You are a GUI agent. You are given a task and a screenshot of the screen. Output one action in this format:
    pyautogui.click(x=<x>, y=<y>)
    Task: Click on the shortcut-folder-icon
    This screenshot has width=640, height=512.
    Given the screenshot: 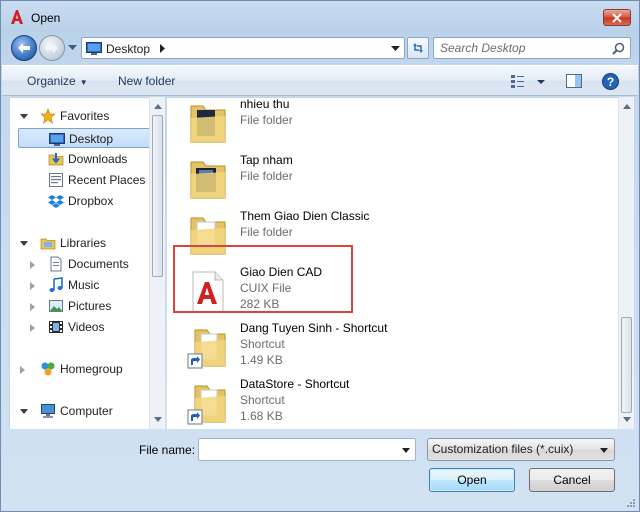 What is the action you would take?
    pyautogui.click(x=206, y=349)
    